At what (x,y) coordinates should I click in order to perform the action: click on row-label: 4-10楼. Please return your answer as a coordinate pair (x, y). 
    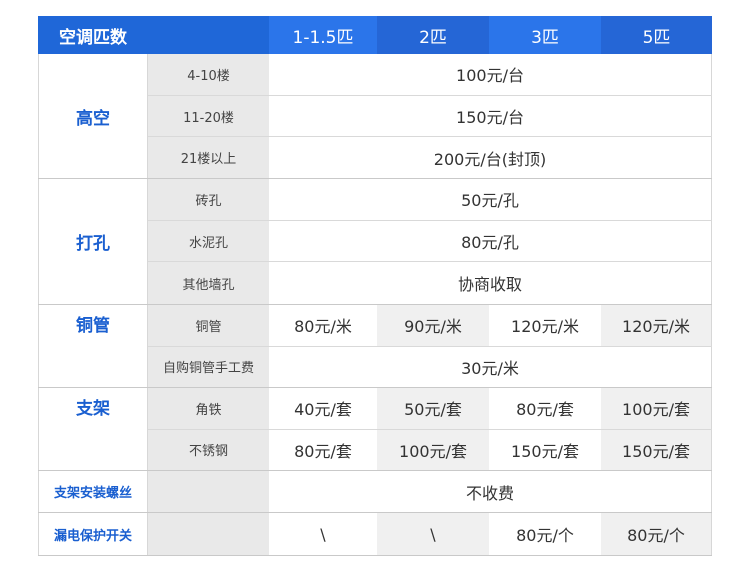
    Looking at the image, I should click on (208, 74).